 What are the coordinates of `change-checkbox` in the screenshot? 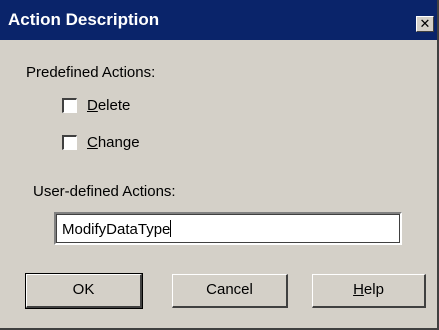 It's located at (69, 142).